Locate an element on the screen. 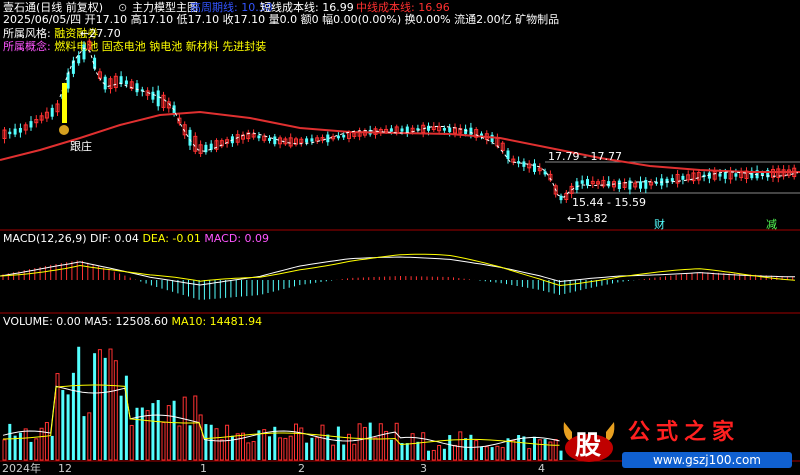  low-annotation: ←13.82 is located at coordinates (587, 218).